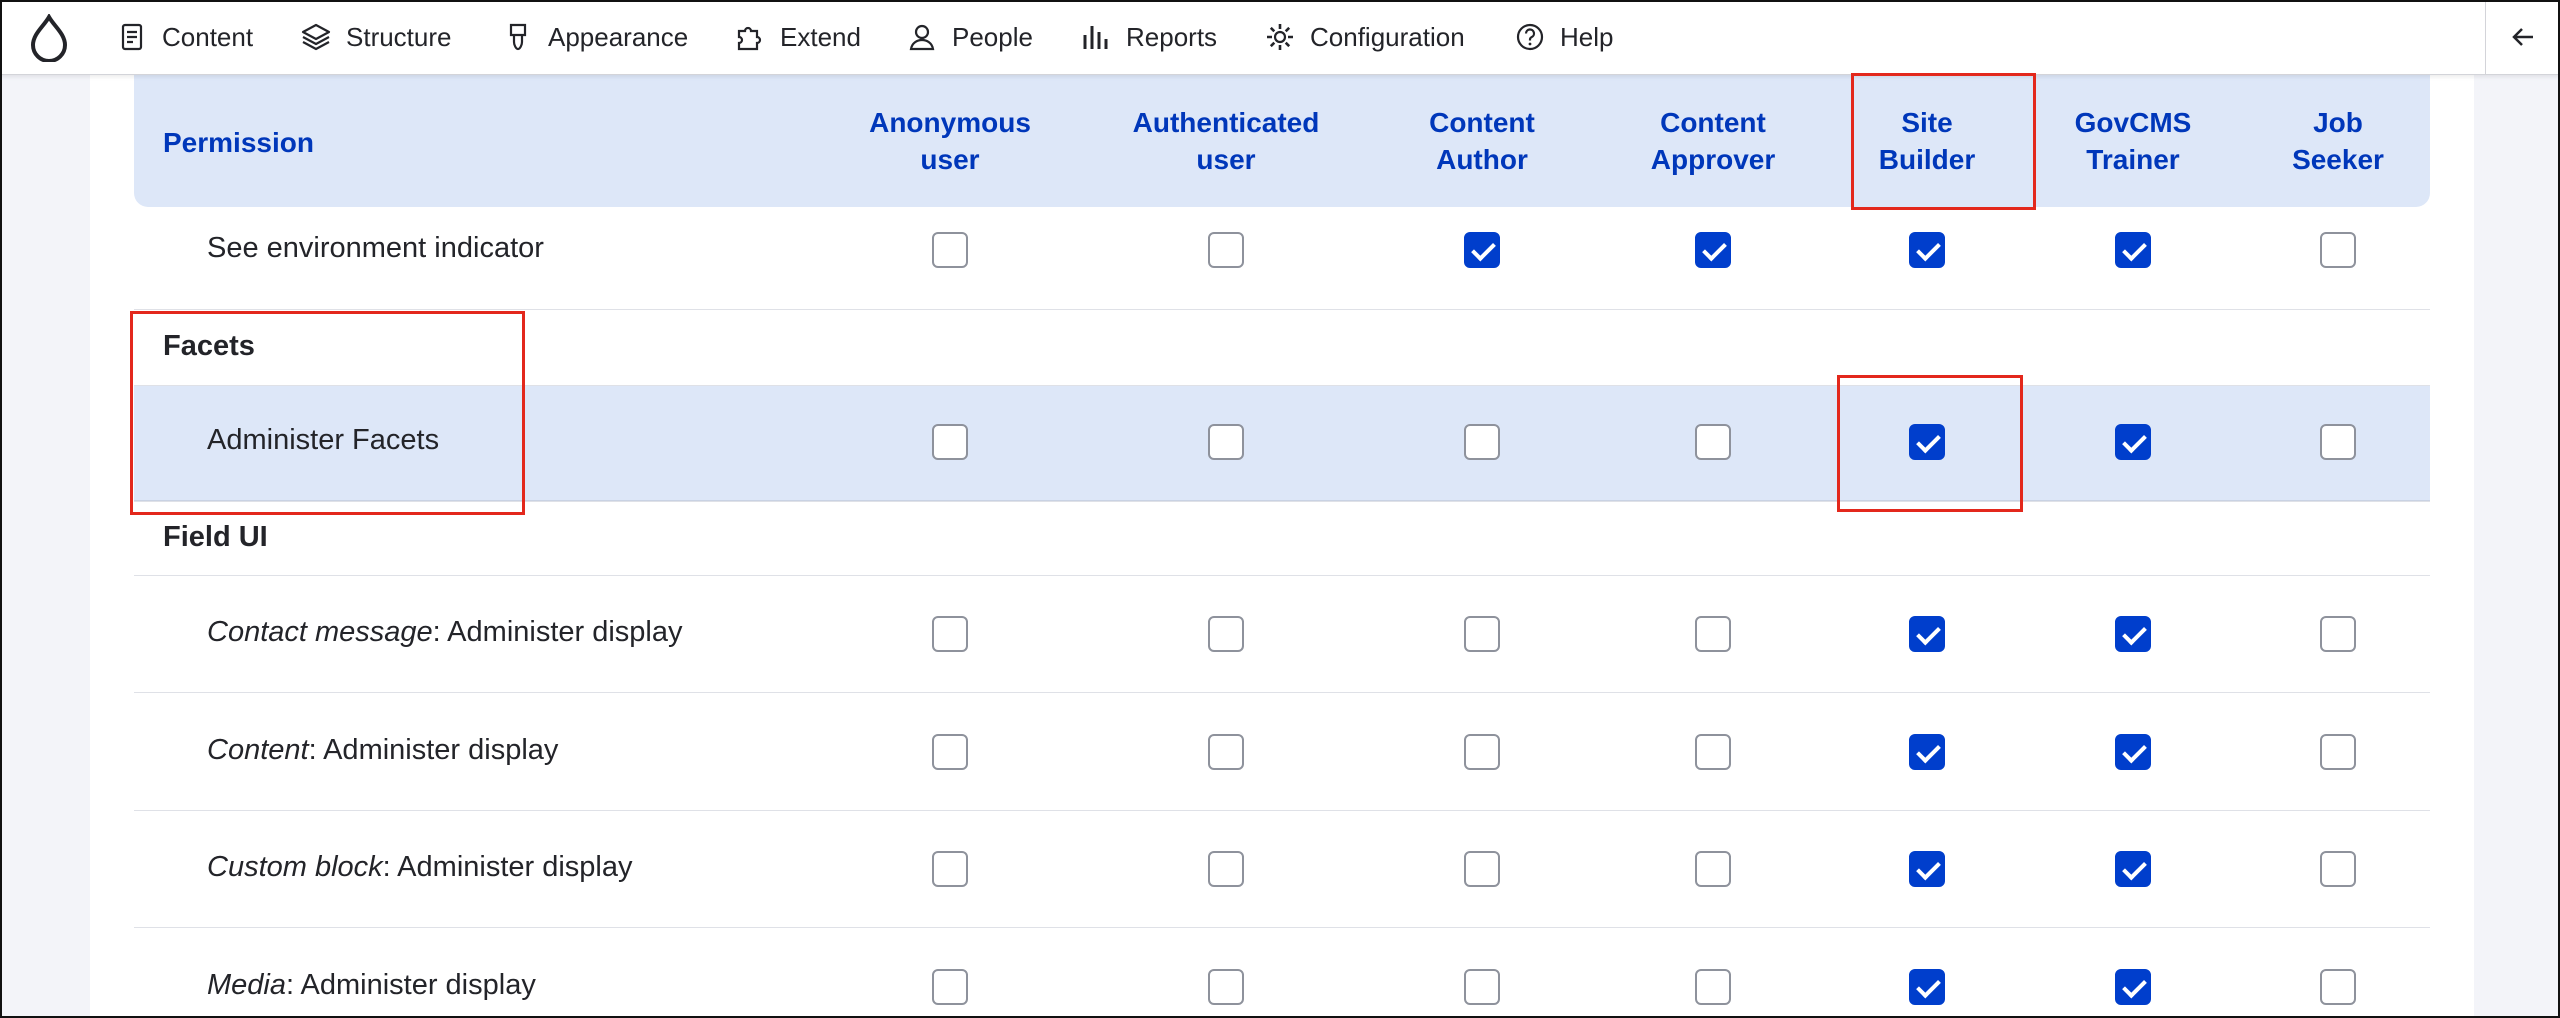  Describe the element at coordinates (1226, 141) in the screenshot. I see `role-column-header: Authenticated user` at that location.